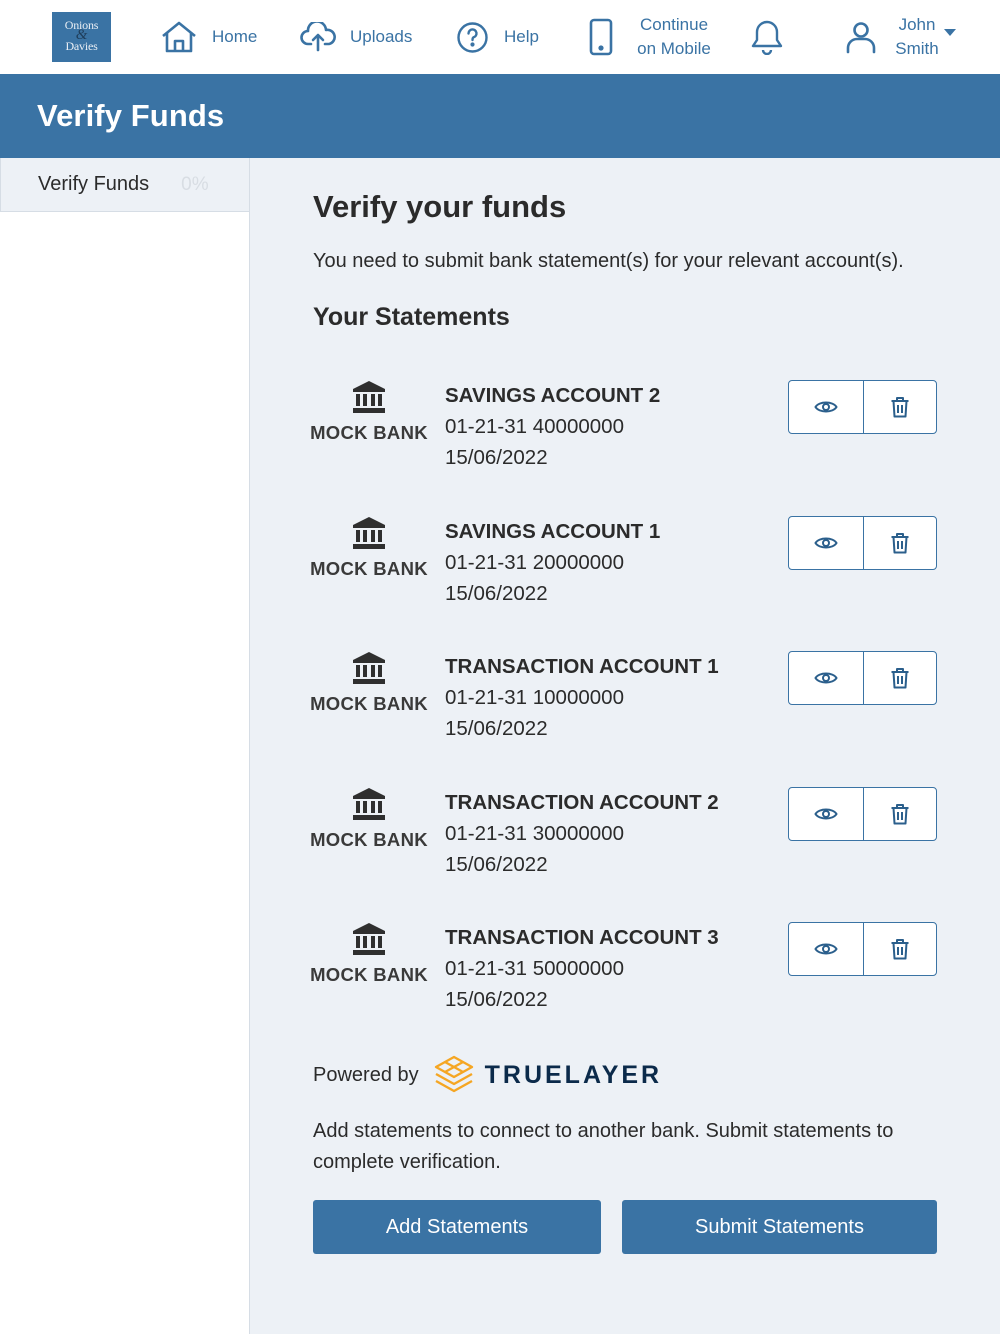 The image size is (1000, 1334). What do you see at coordinates (195, 184) in the screenshot?
I see `sidebar-item-progress: 0%` at bounding box center [195, 184].